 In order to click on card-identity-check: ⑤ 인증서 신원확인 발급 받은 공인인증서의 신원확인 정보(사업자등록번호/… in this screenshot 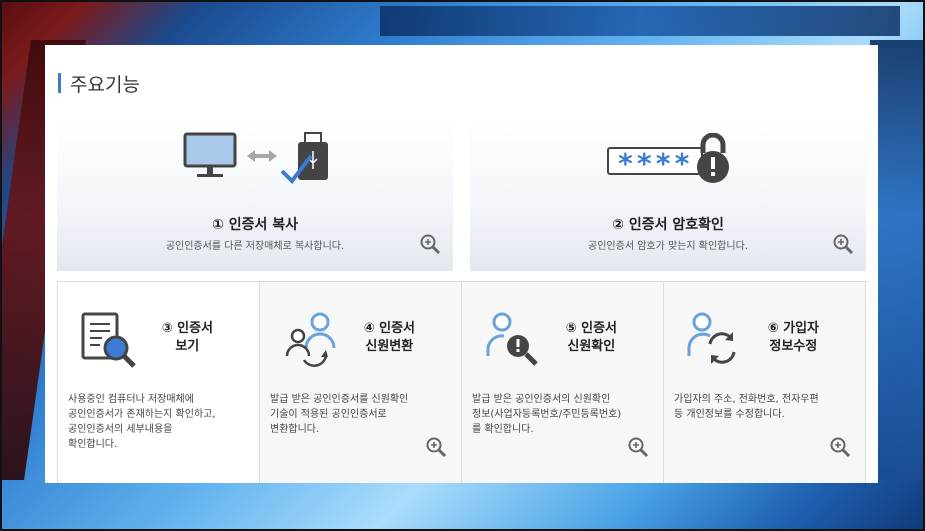, I will do `click(563, 382)`.